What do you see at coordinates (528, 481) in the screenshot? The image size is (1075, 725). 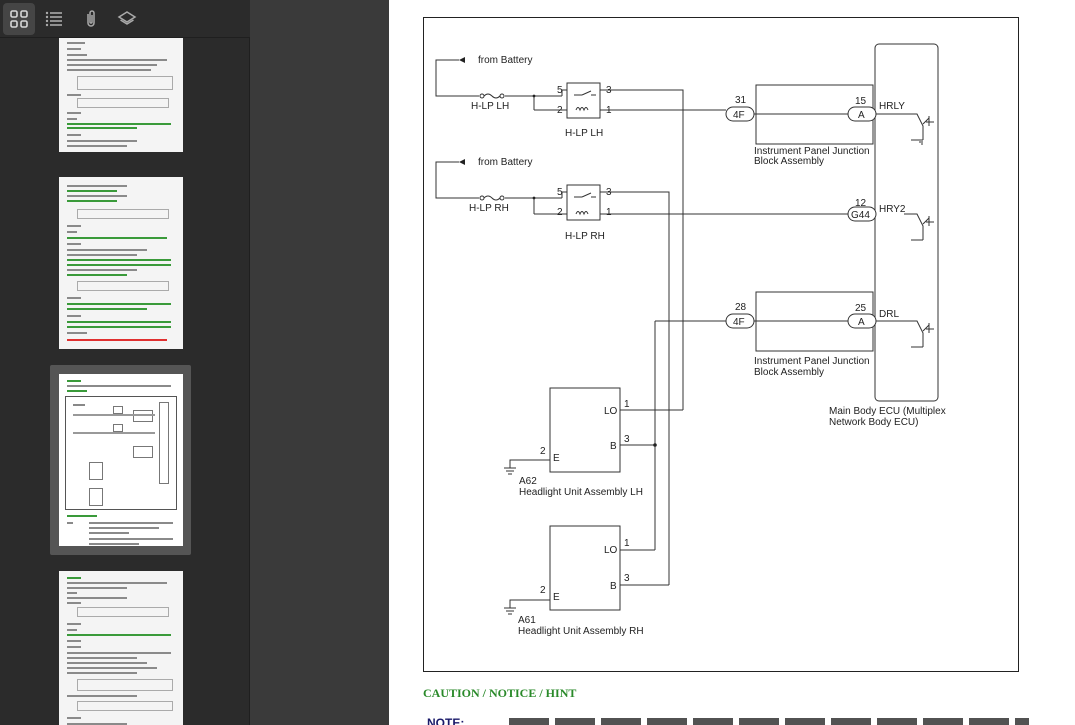 I see `component-code: A62` at bounding box center [528, 481].